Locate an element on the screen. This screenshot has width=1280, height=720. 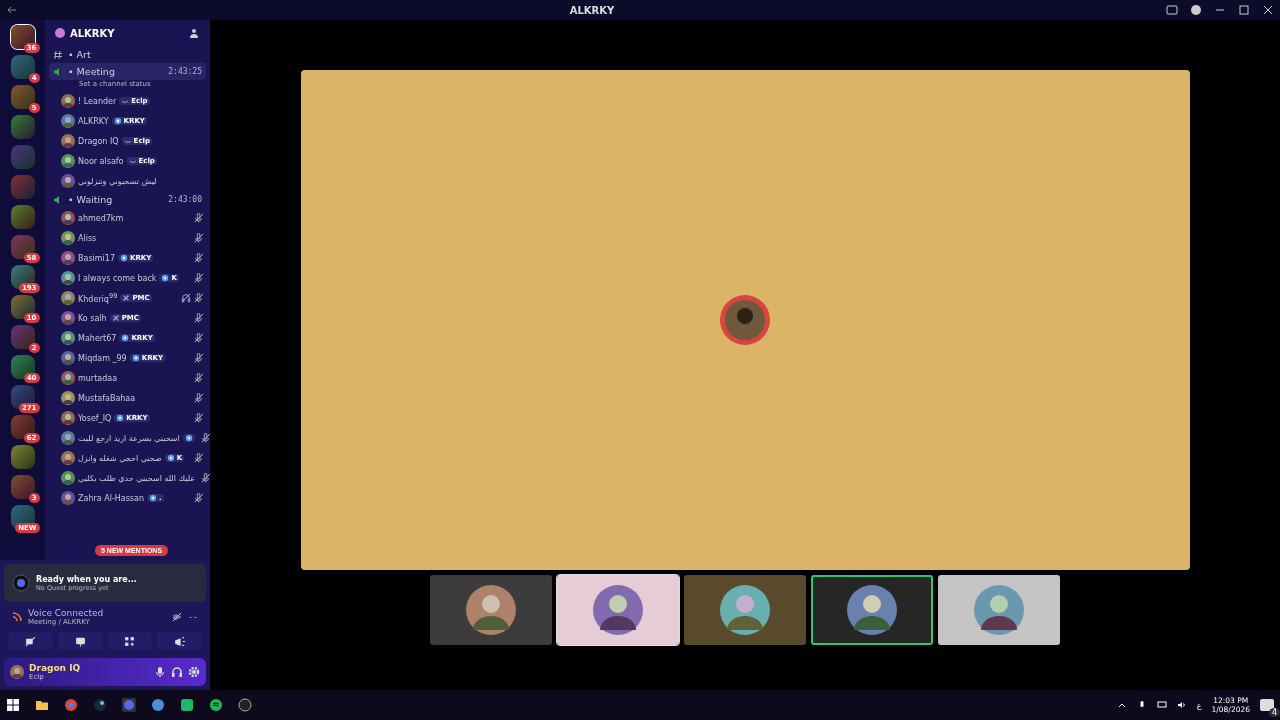
add-friend-icon is located at coordinates (195, 33).